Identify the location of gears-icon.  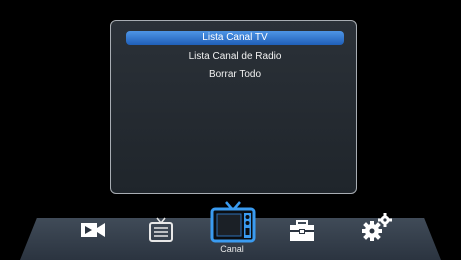
(377, 227).